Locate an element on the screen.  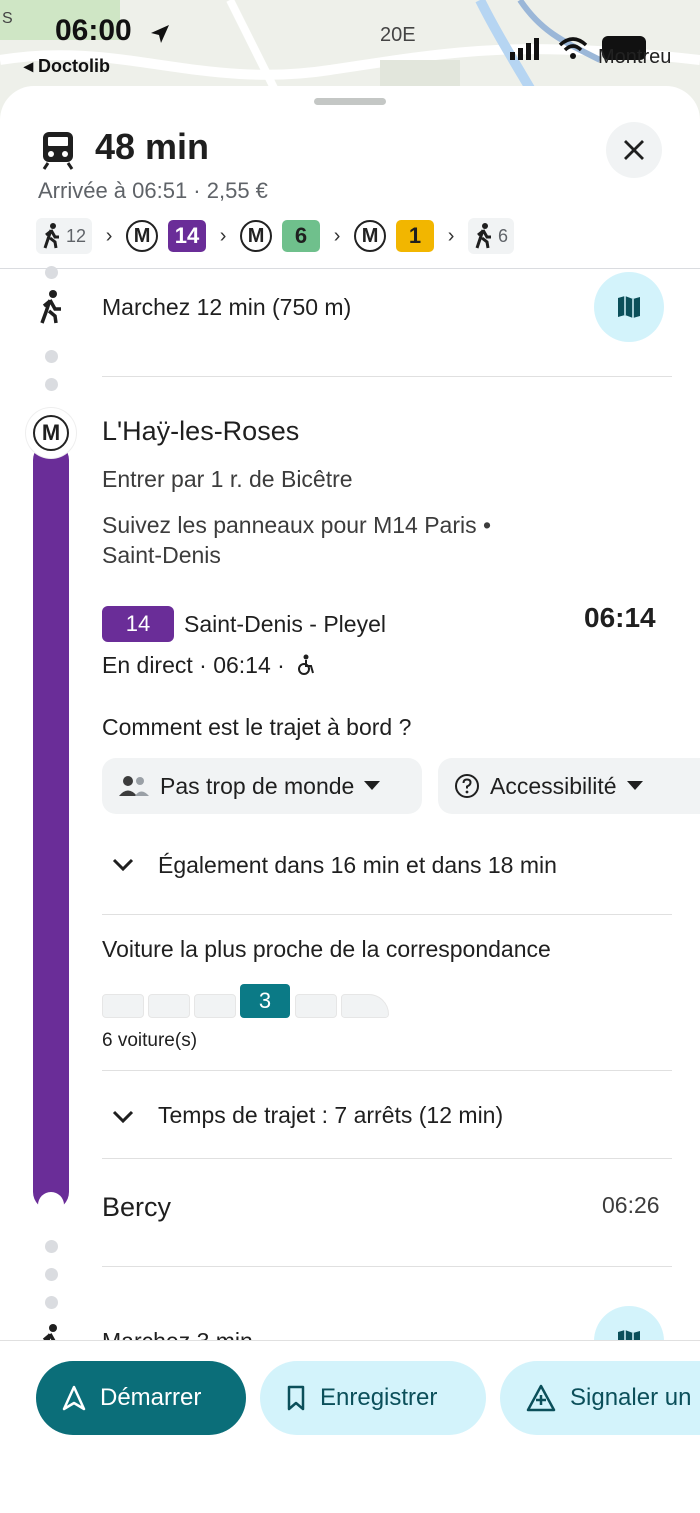
follow-signs-line1: Suivez les panneaux pour M14 Paris • is located at coordinates (297, 525).